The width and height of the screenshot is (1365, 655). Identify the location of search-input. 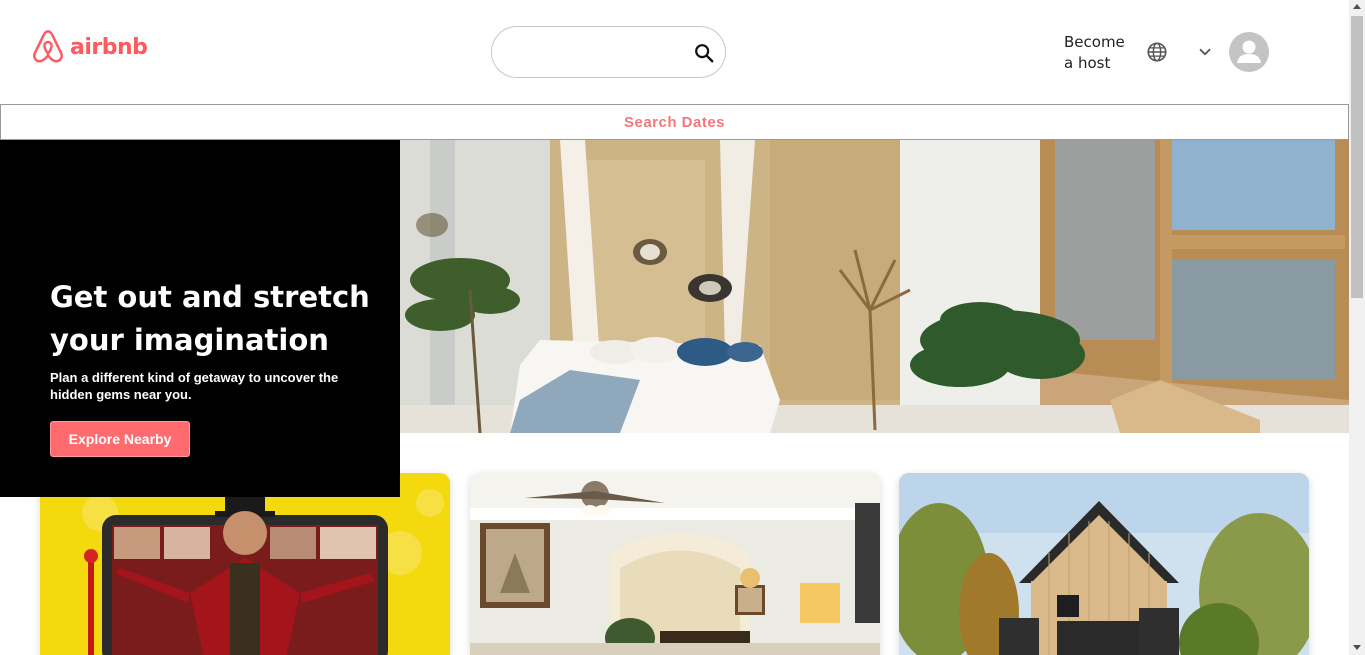
(593, 53).